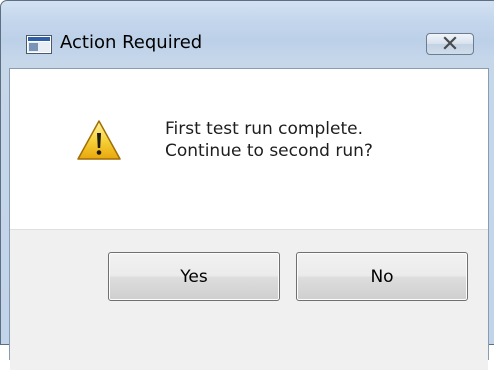  What do you see at coordinates (194, 276) in the screenshot?
I see `yes-button: Yes` at bounding box center [194, 276].